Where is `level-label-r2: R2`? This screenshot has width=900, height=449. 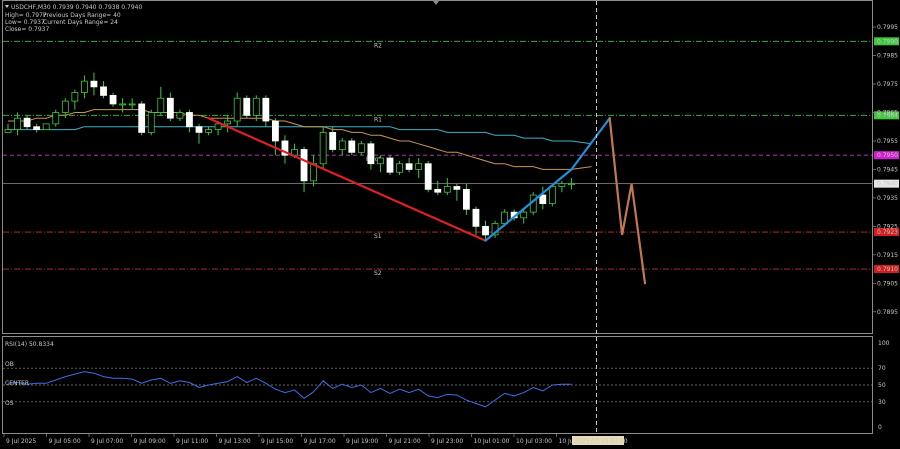
level-label-r2: R2 is located at coordinates (378, 45).